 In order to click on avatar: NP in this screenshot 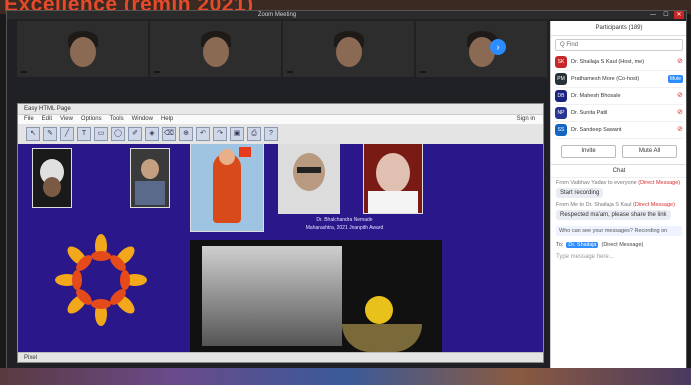, I will do `click(561, 113)`.